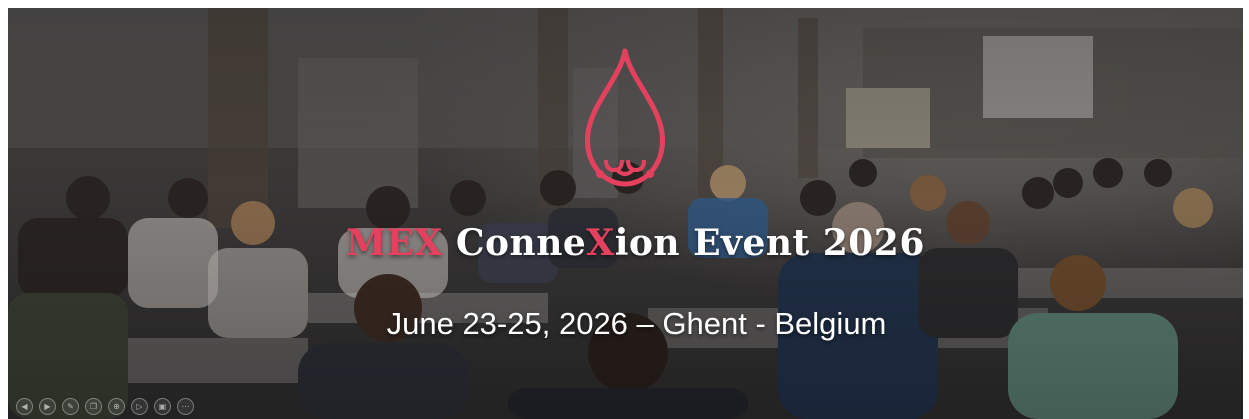 Image resolution: width=1249 pixels, height=419 pixels. I want to click on title-part-x: X, so click(600, 243).